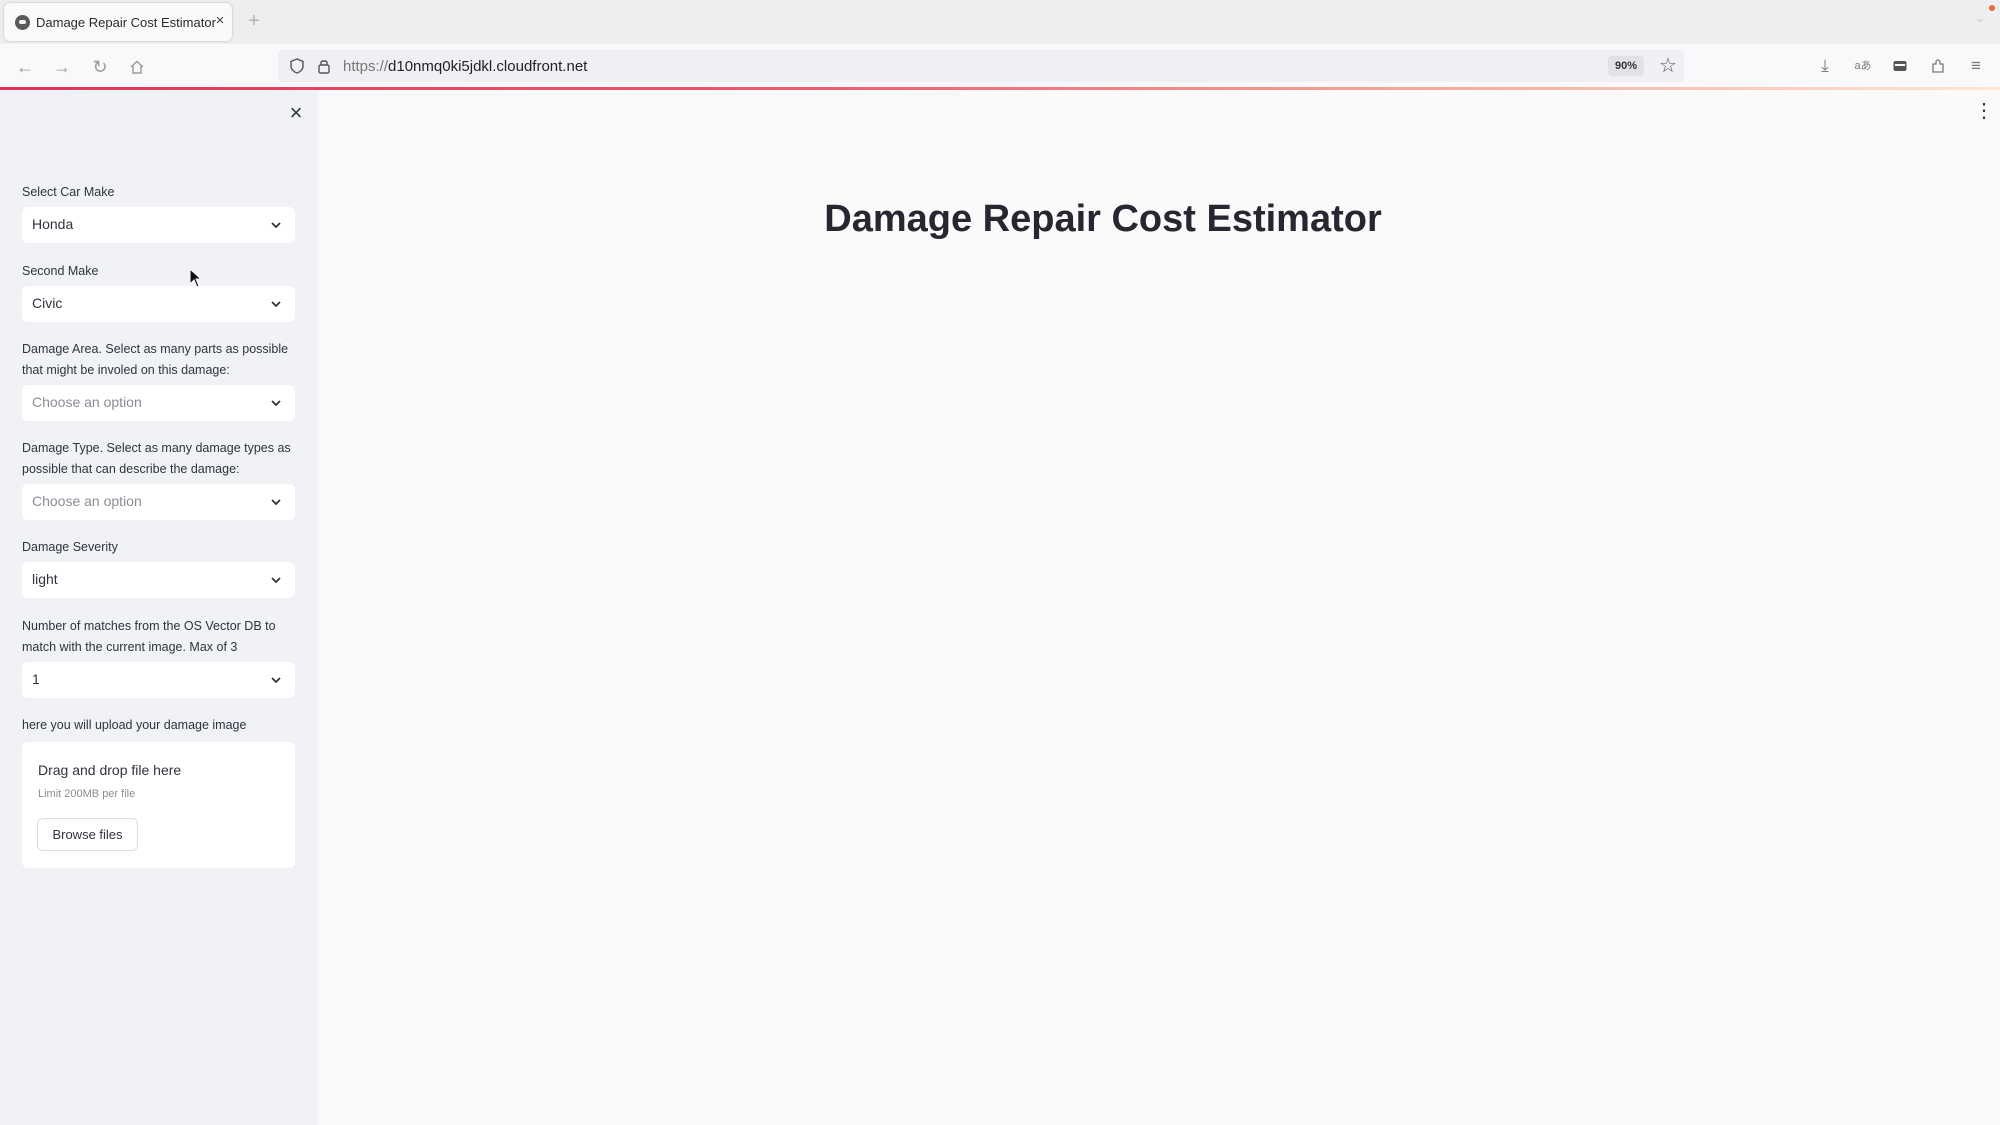  What do you see at coordinates (296, 113) in the screenshot?
I see `sidebar-close-button: ×` at bounding box center [296, 113].